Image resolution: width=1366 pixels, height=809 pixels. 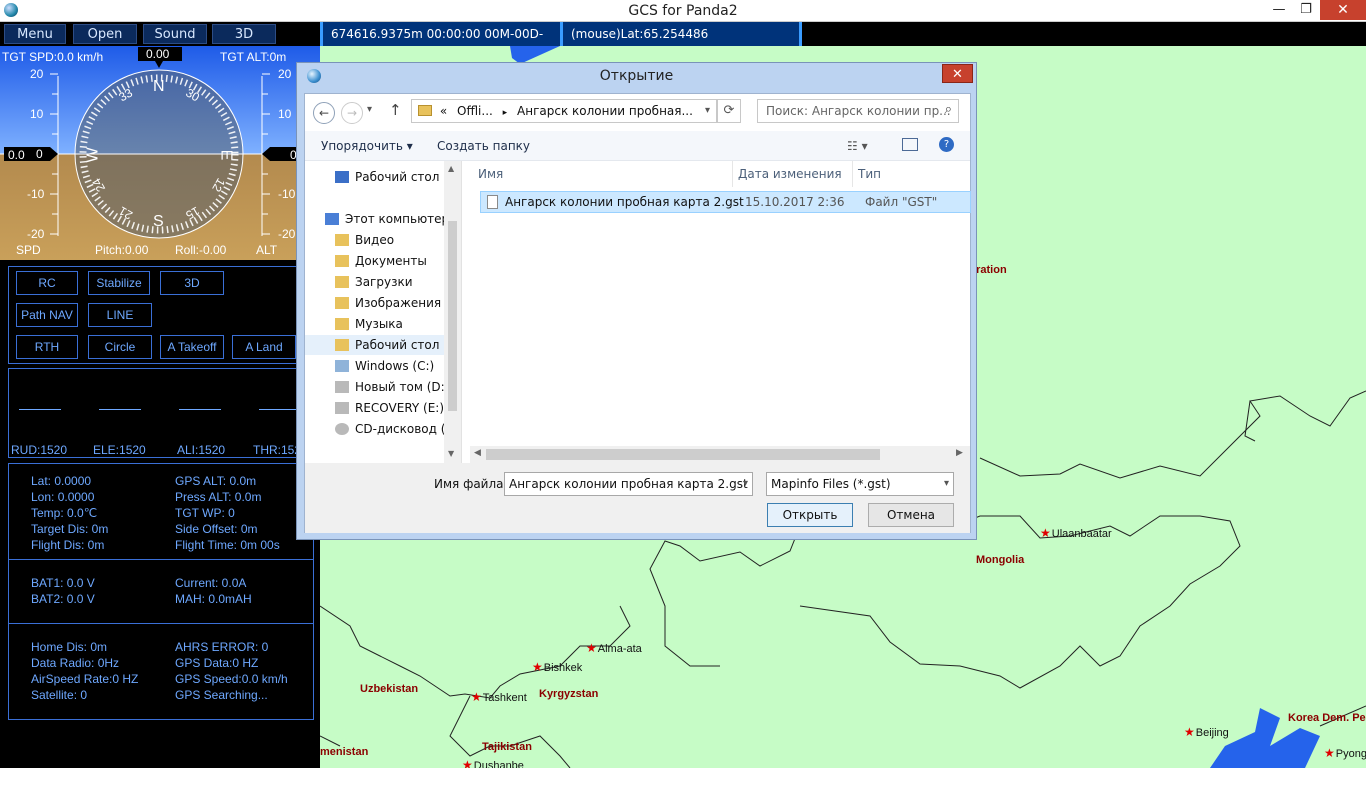 I want to click on mode-circle-button: Circle, so click(x=120, y=347).